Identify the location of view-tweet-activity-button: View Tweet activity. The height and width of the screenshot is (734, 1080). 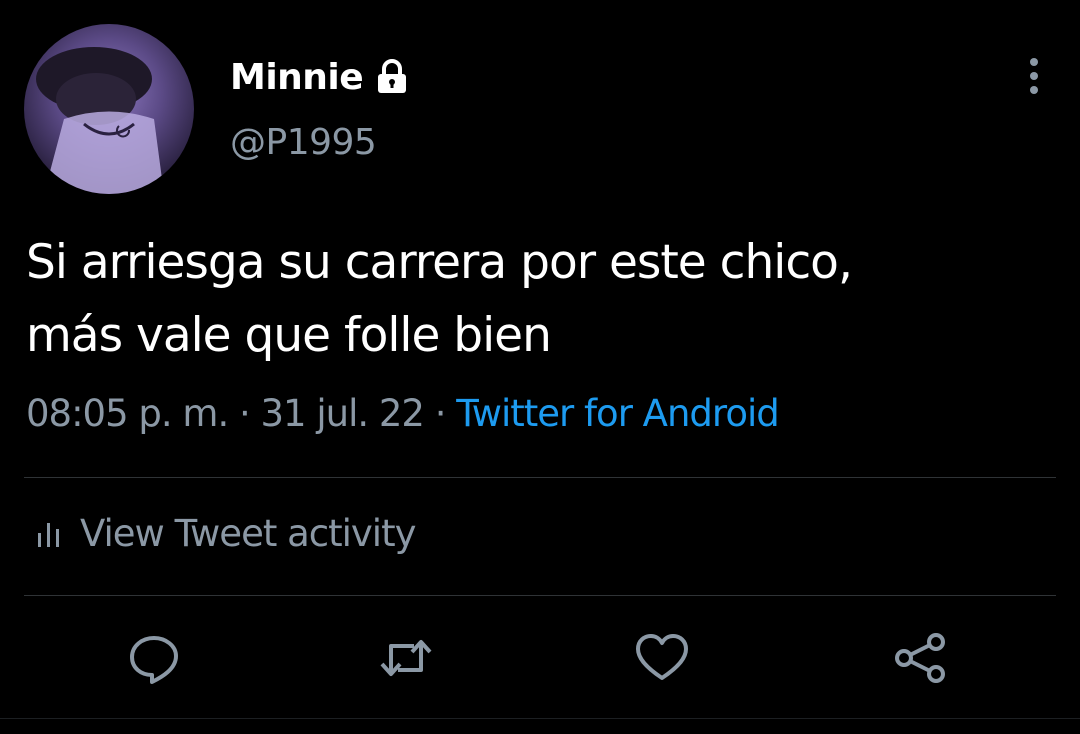
(226, 533).